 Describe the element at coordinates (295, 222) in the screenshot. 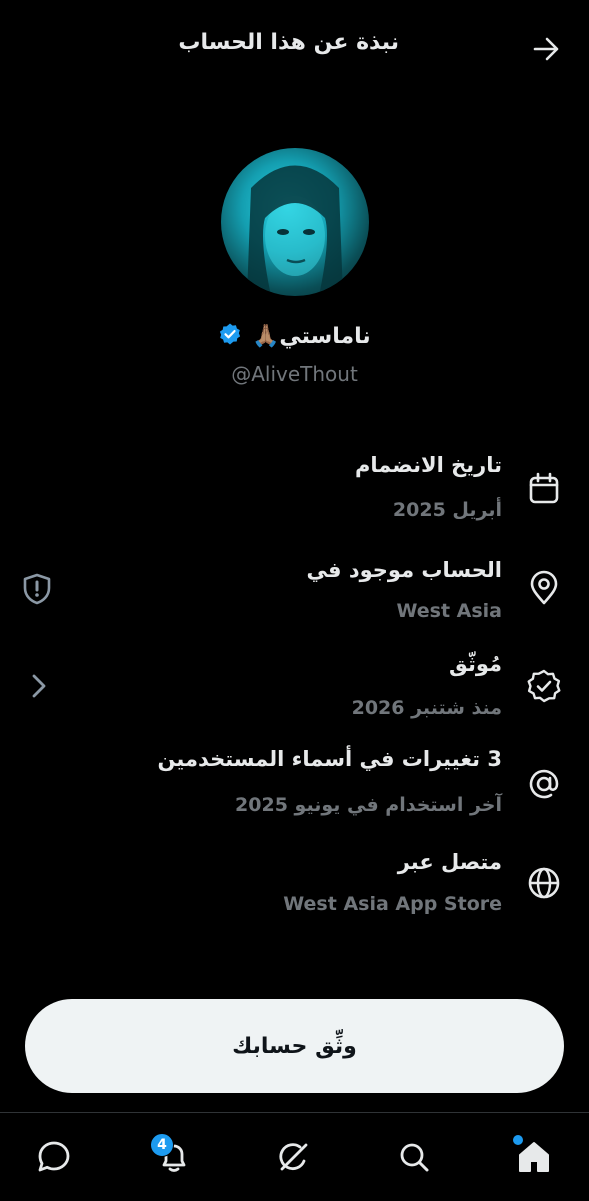

I see `avatar` at that location.